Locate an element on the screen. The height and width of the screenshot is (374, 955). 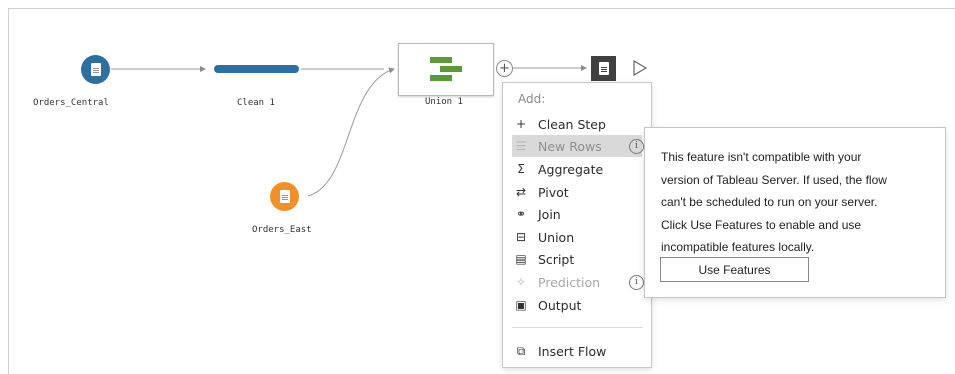
menu-item-script: ▤ Script is located at coordinates (577, 259).